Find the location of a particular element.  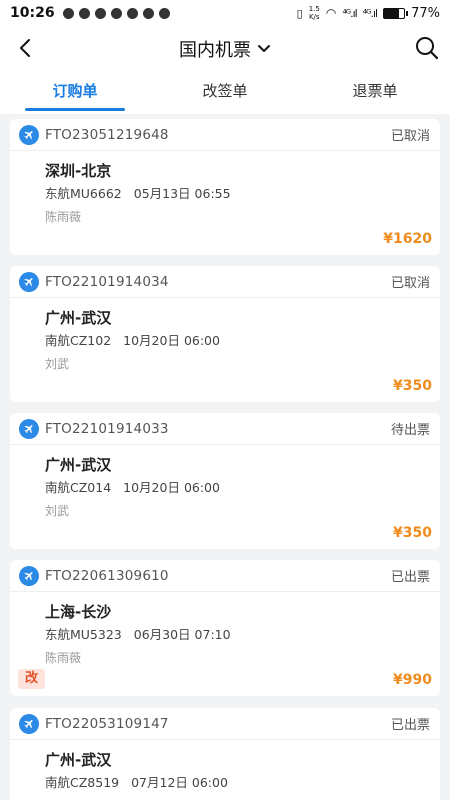

order-card-header: FTO23051219648 已取消 is located at coordinates (225, 135).